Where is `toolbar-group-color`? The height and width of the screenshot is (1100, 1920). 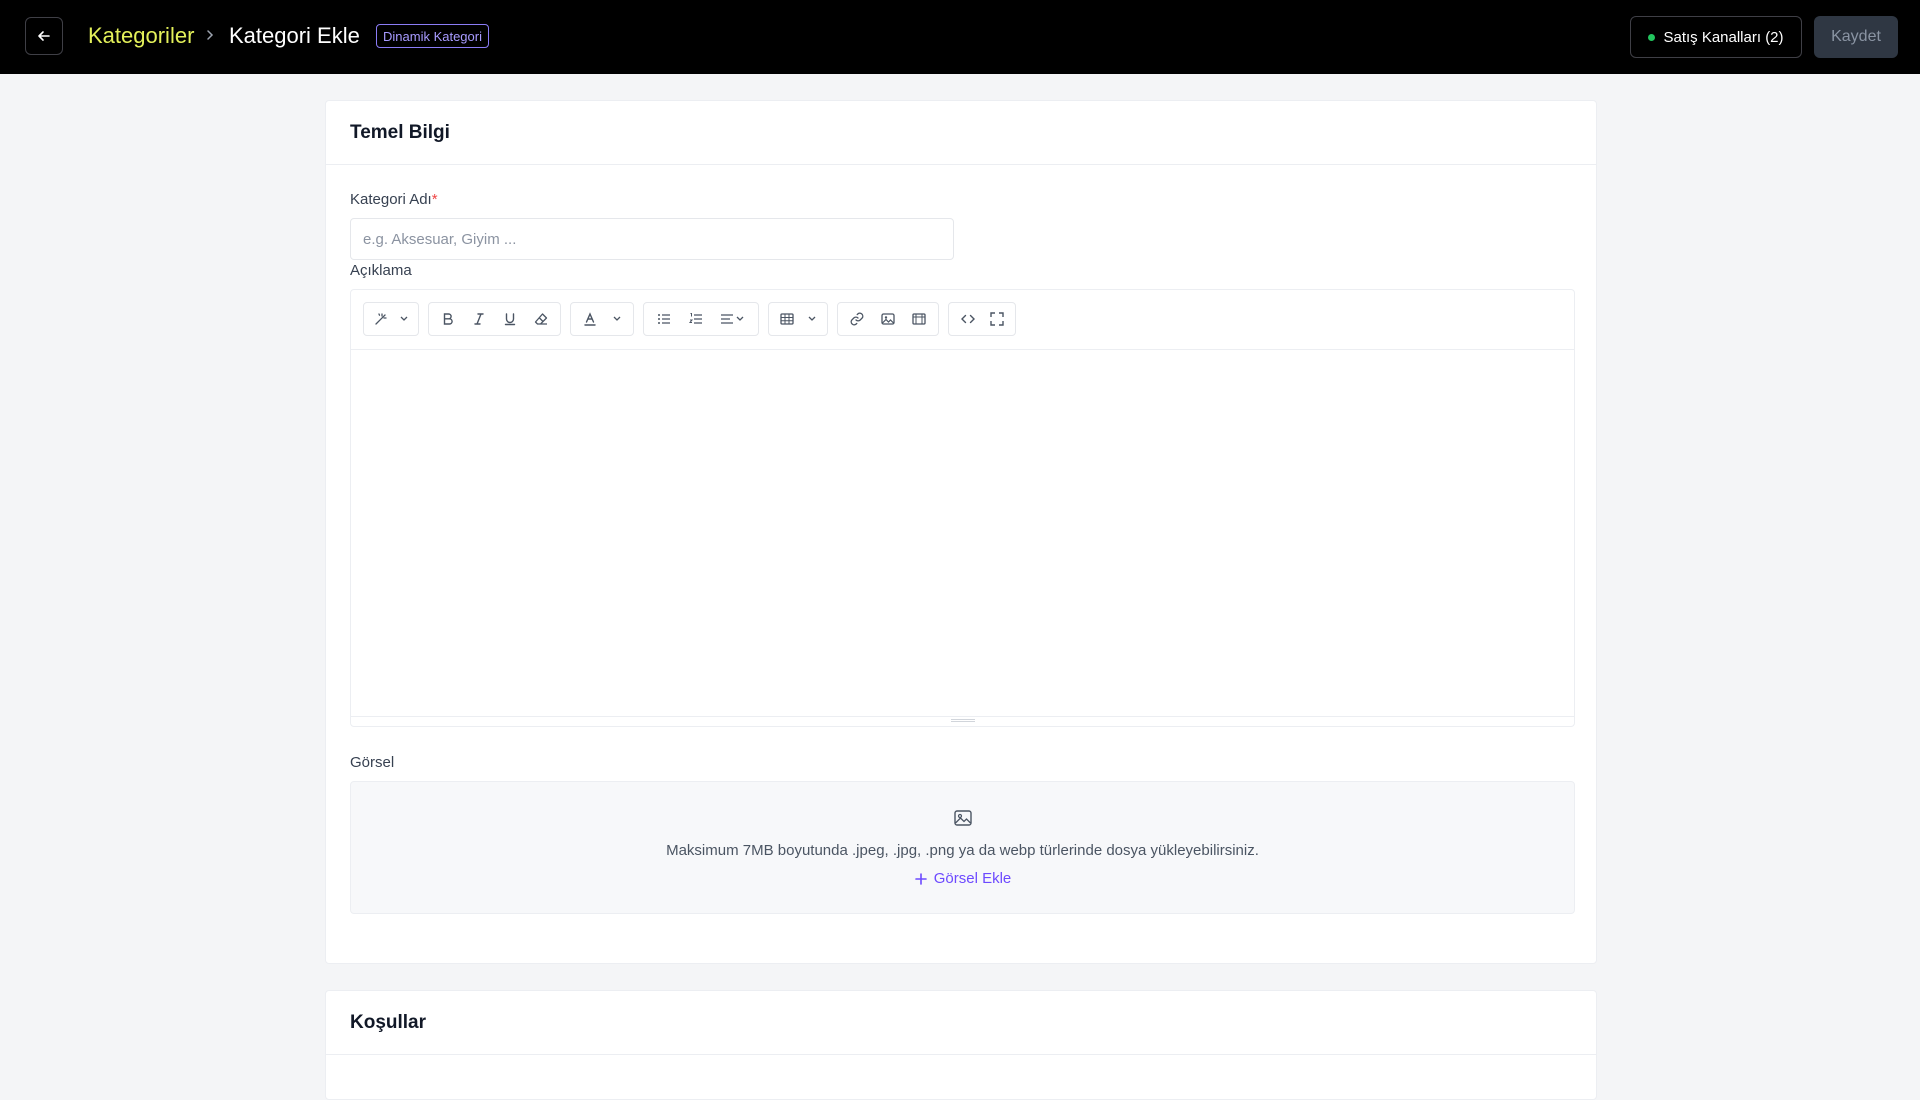 toolbar-group-color is located at coordinates (602, 319).